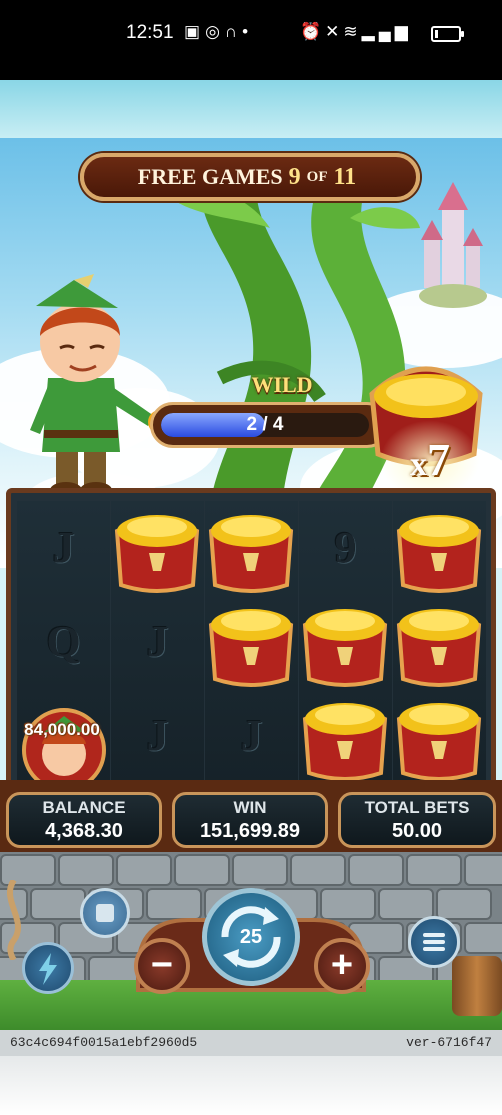 The image size is (502, 1115). I want to click on multiplier-x: x, so click(418, 464).